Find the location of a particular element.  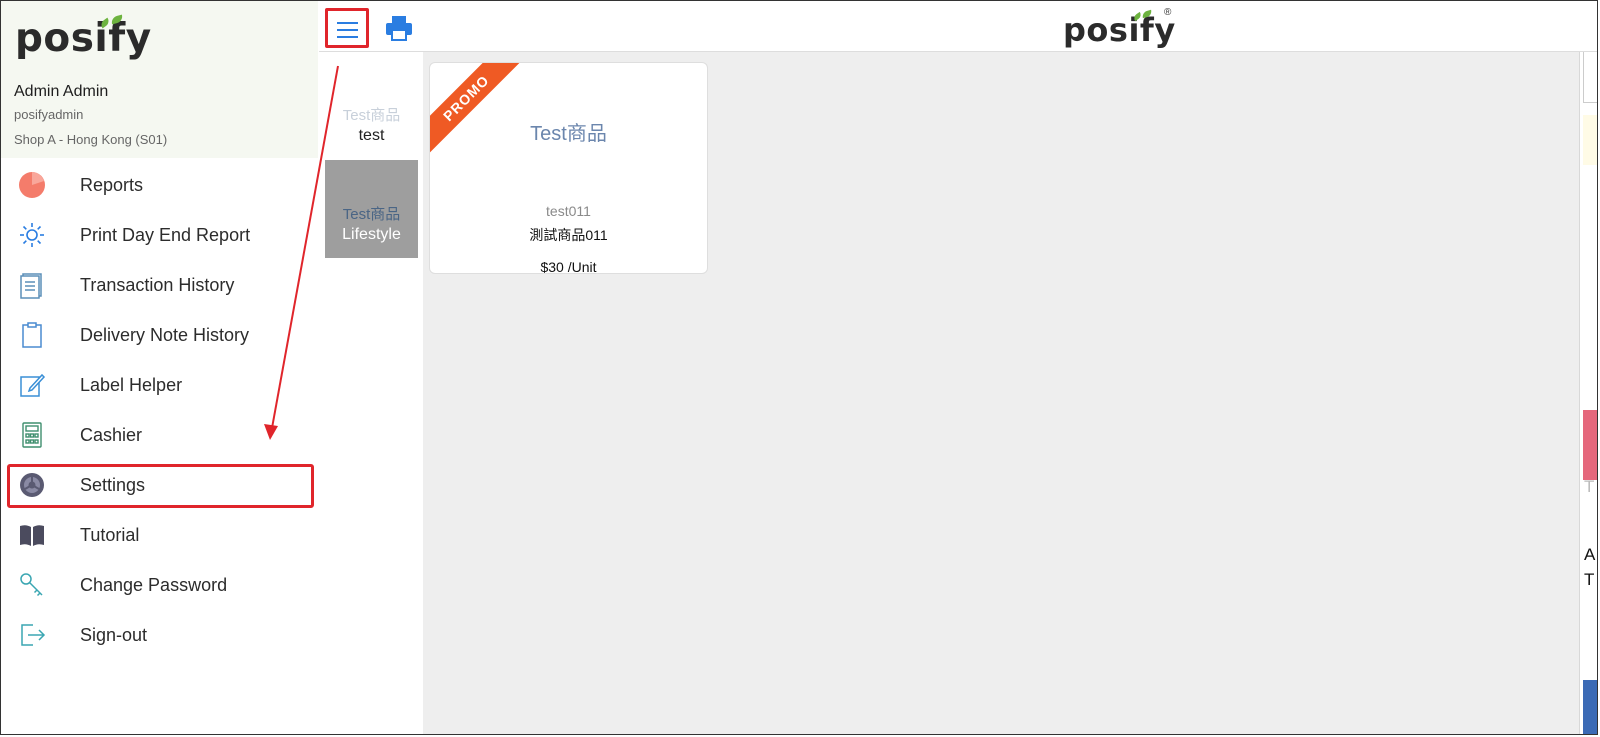

settings-highlight-box is located at coordinates (160, 486).